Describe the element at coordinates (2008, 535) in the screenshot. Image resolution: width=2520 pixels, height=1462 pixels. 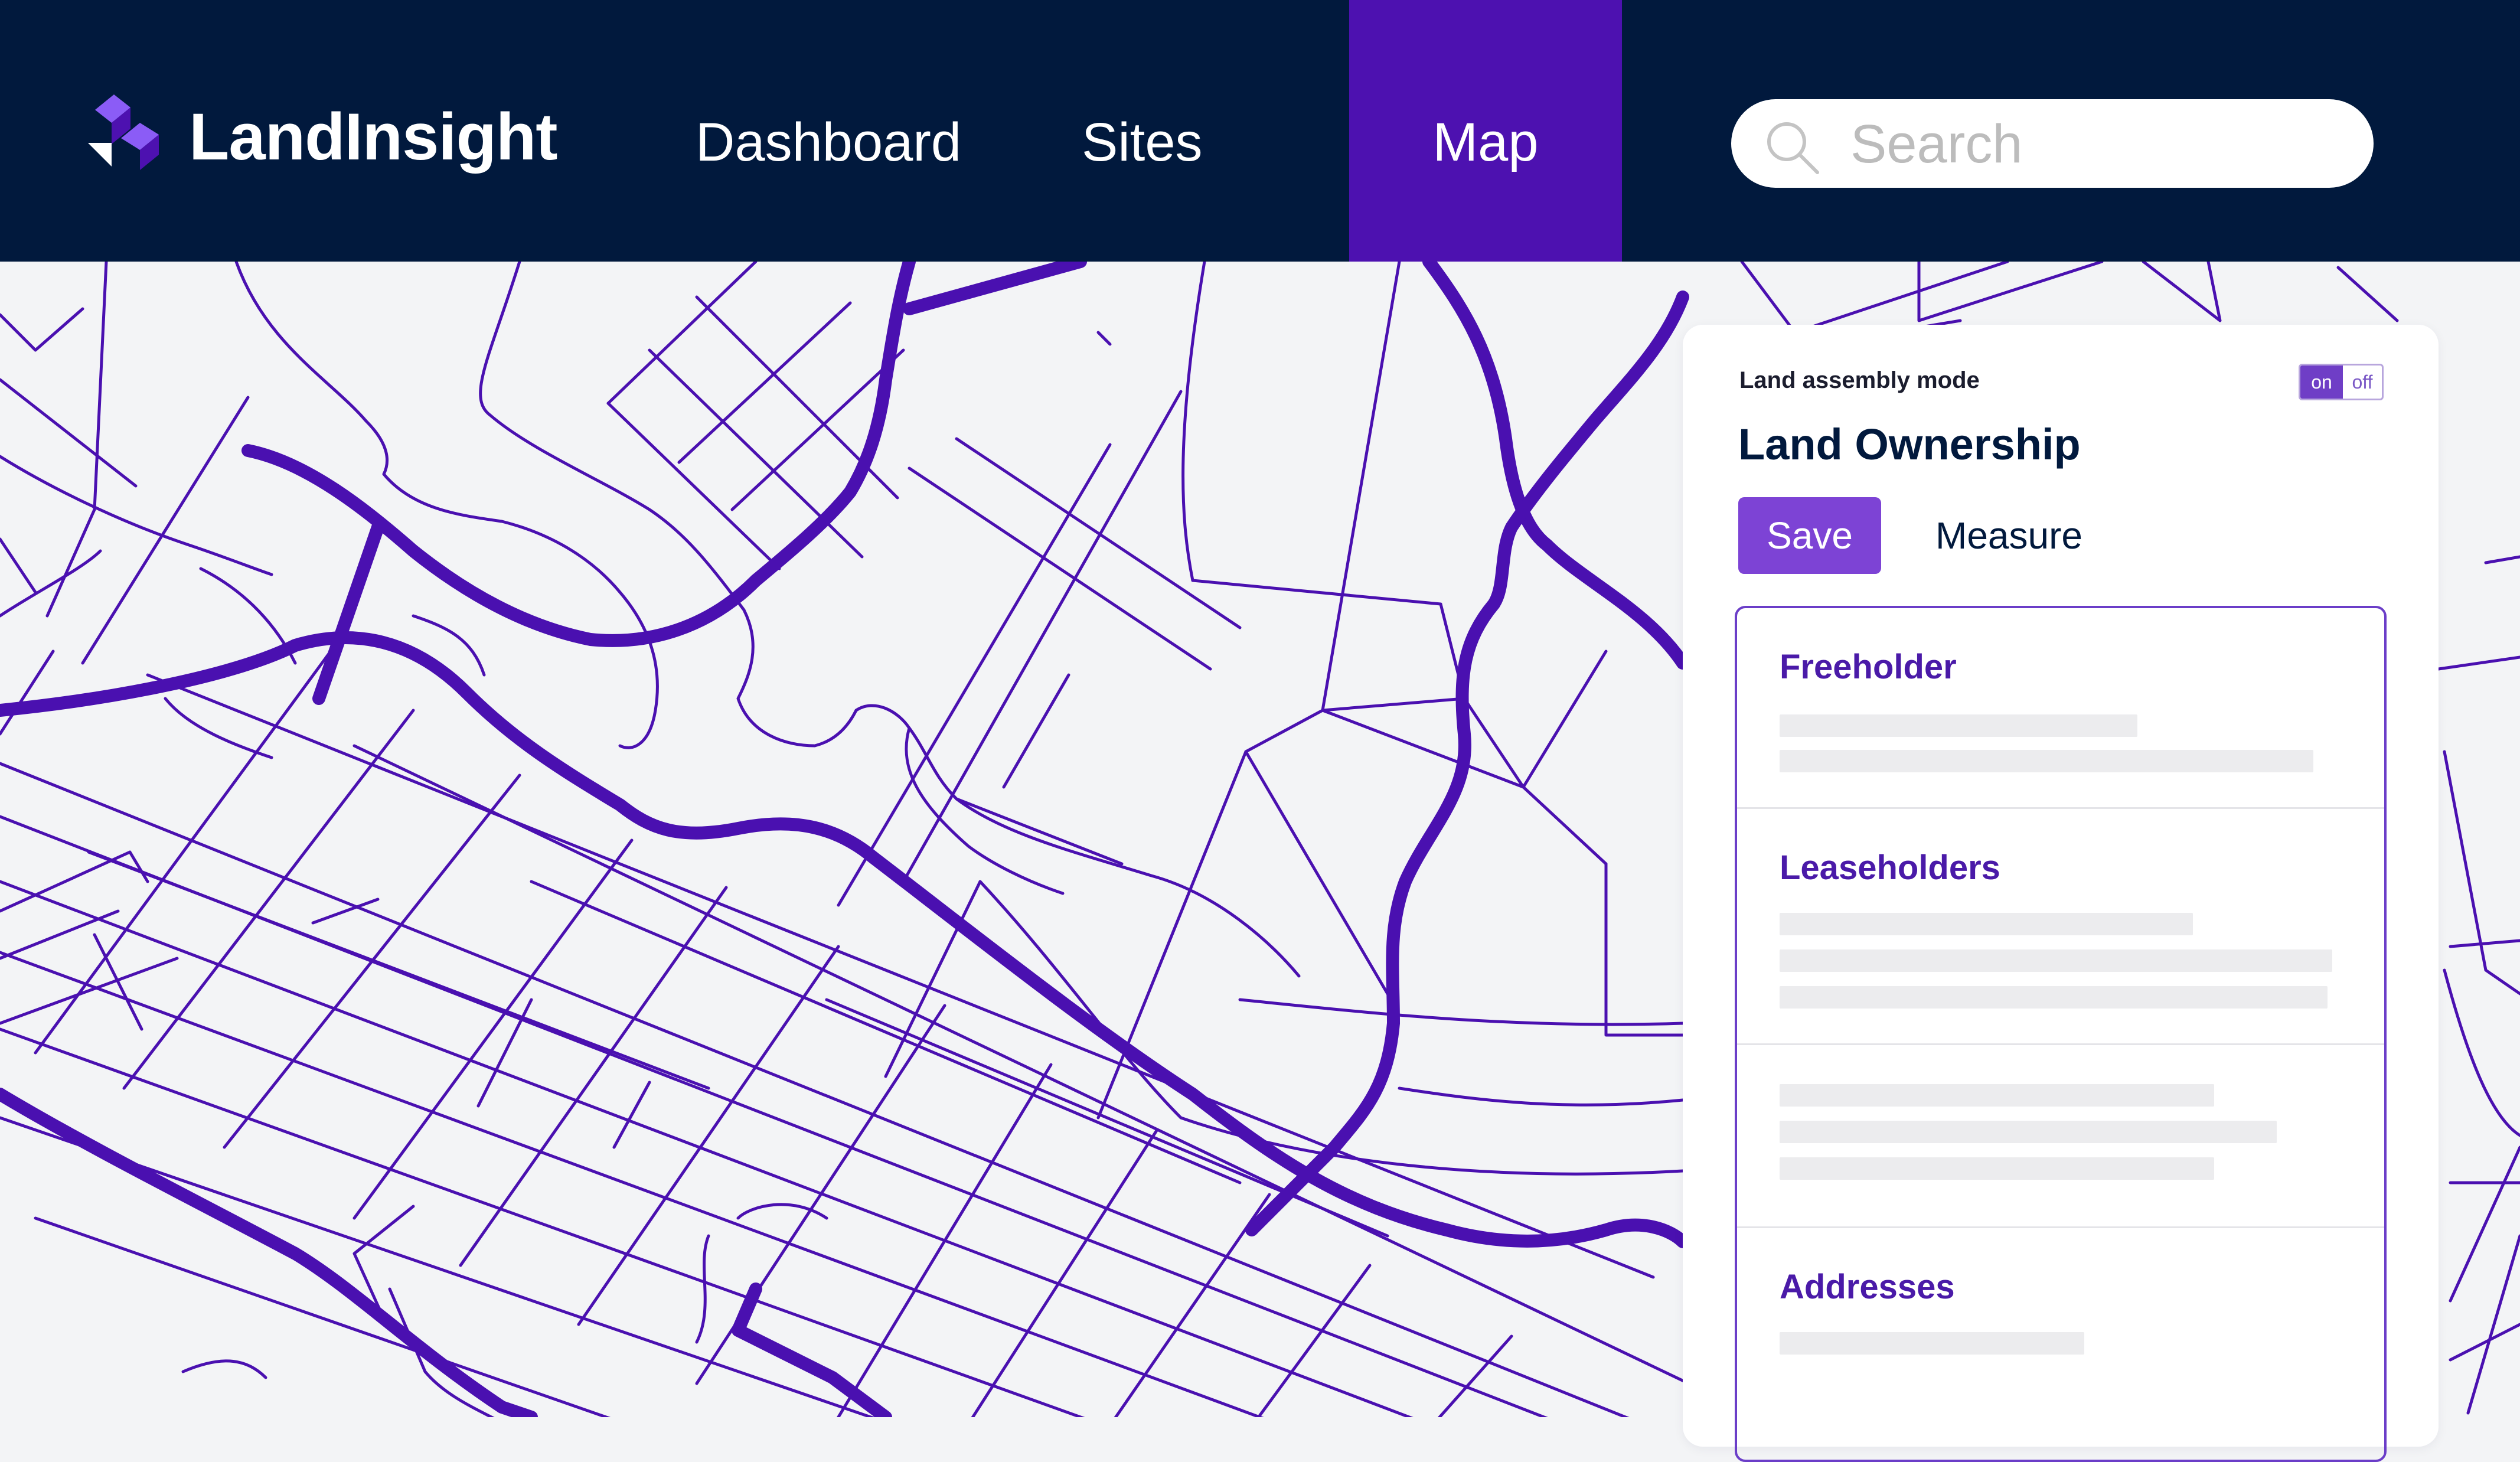
I see `measure-button: Measure` at that location.